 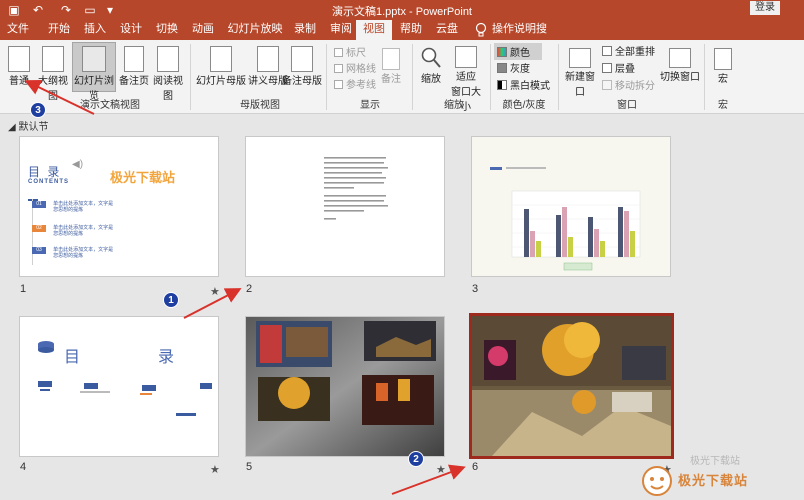 I want to click on slide3-chart-graphic, so click(x=565, y=219).